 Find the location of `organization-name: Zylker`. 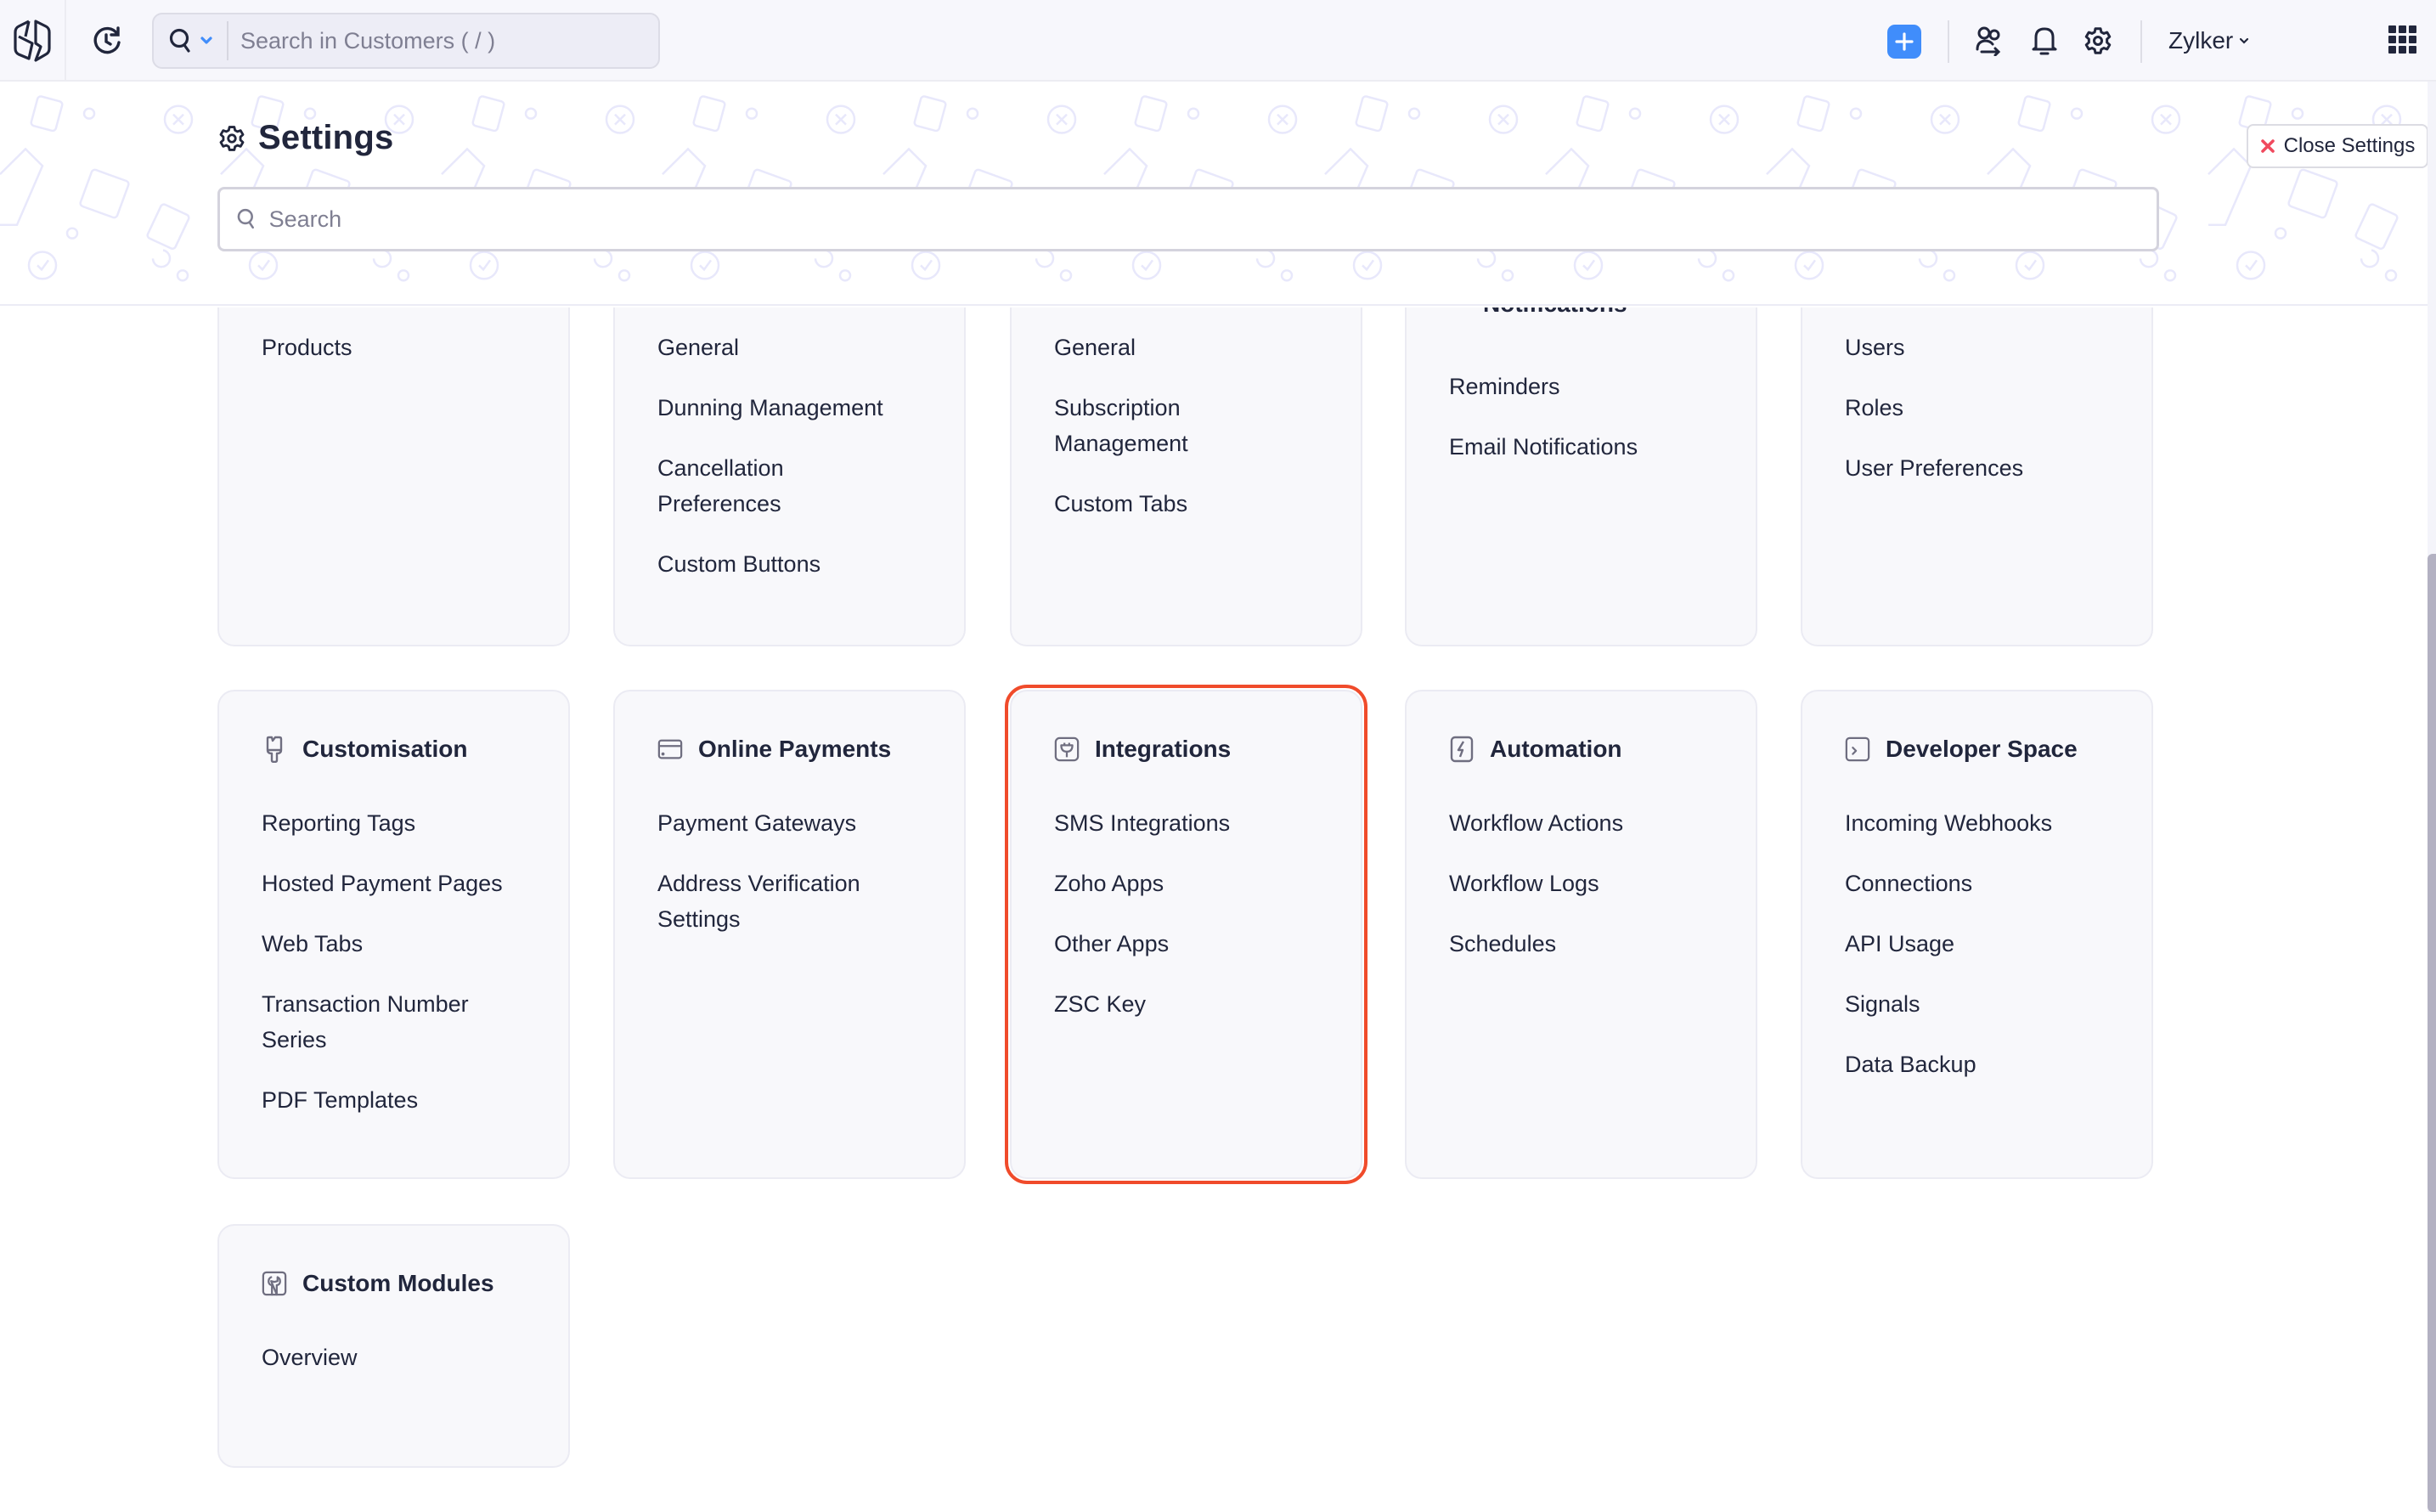

organization-name: Zylker is located at coordinates (2201, 40).